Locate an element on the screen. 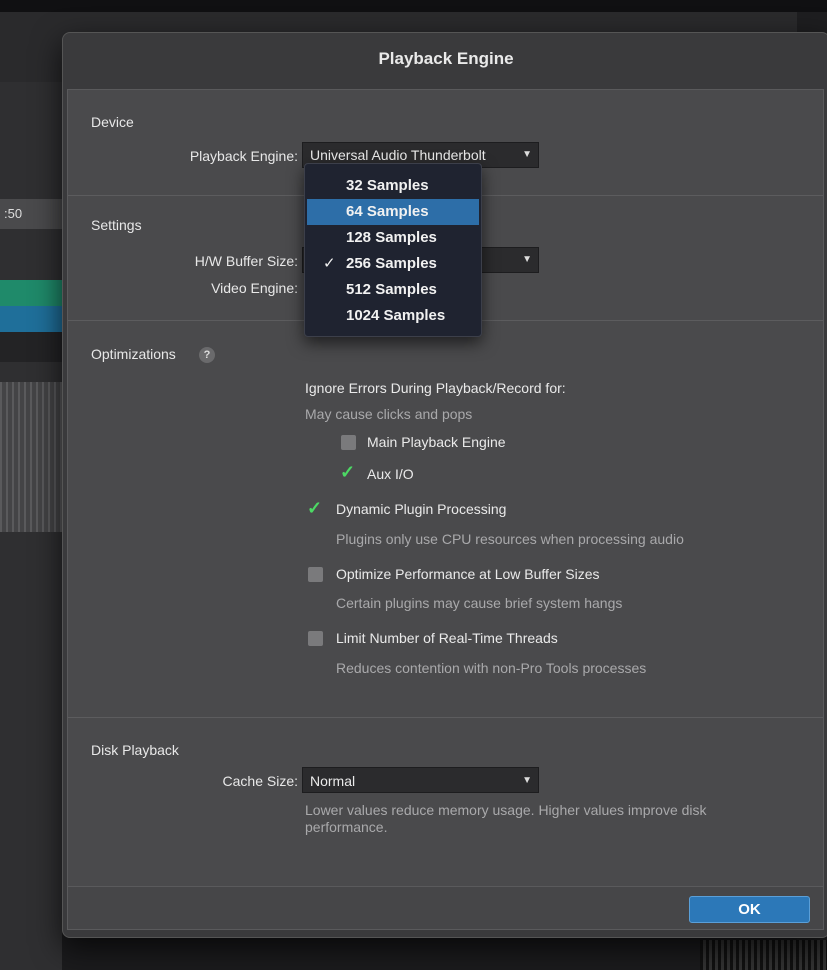 The image size is (827, 970). limit-threads-label: Limit Number of Real-Time Threads is located at coordinates (447, 638).